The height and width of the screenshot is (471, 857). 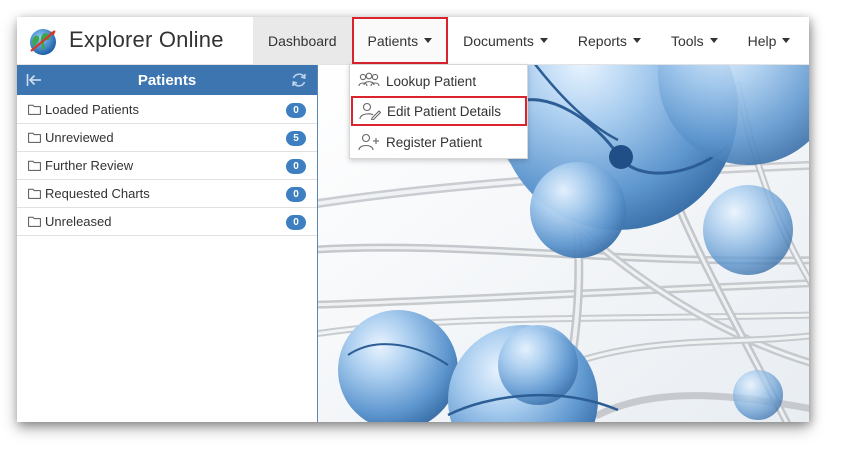 What do you see at coordinates (444, 111) in the screenshot?
I see `menu-item-label: Edit Patient Details` at bounding box center [444, 111].